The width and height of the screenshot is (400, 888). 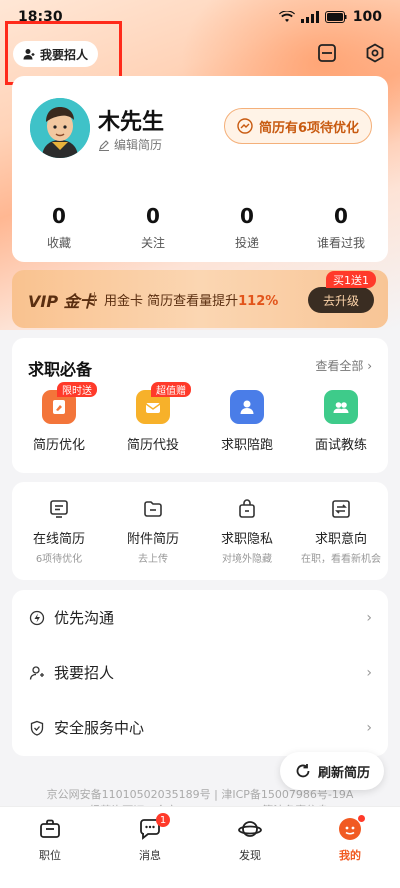 What do you see at coordinates (351, 279) in the screenshot?
I see `vip-promo-badge: 买1送1` at bounding box center [351, 279].